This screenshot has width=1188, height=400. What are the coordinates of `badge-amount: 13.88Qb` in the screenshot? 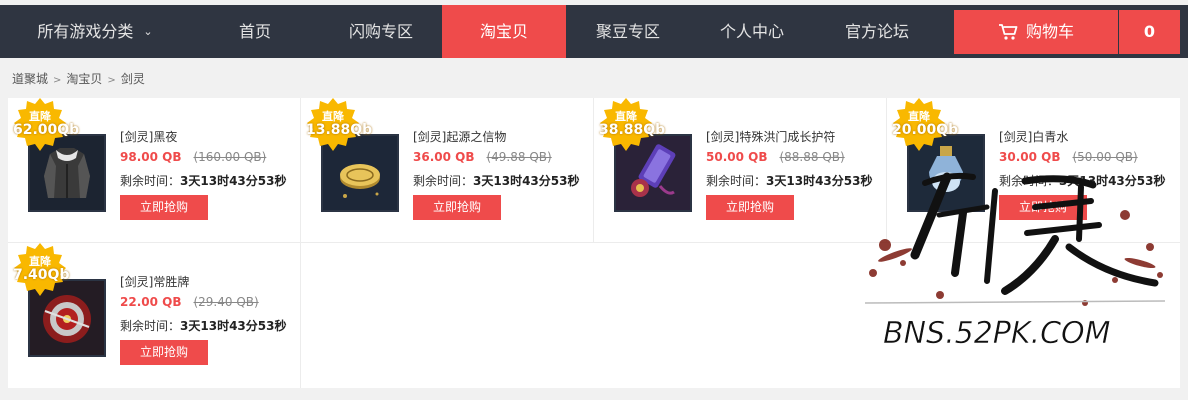 It's located at (339, 130).